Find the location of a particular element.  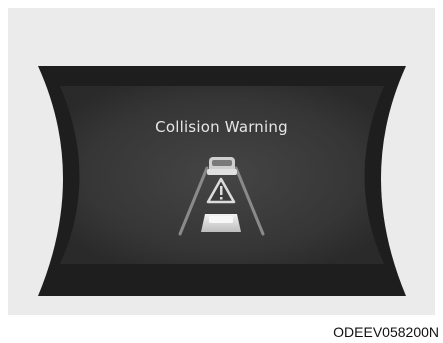

own-vehicle is located at coordinates (221, 223).